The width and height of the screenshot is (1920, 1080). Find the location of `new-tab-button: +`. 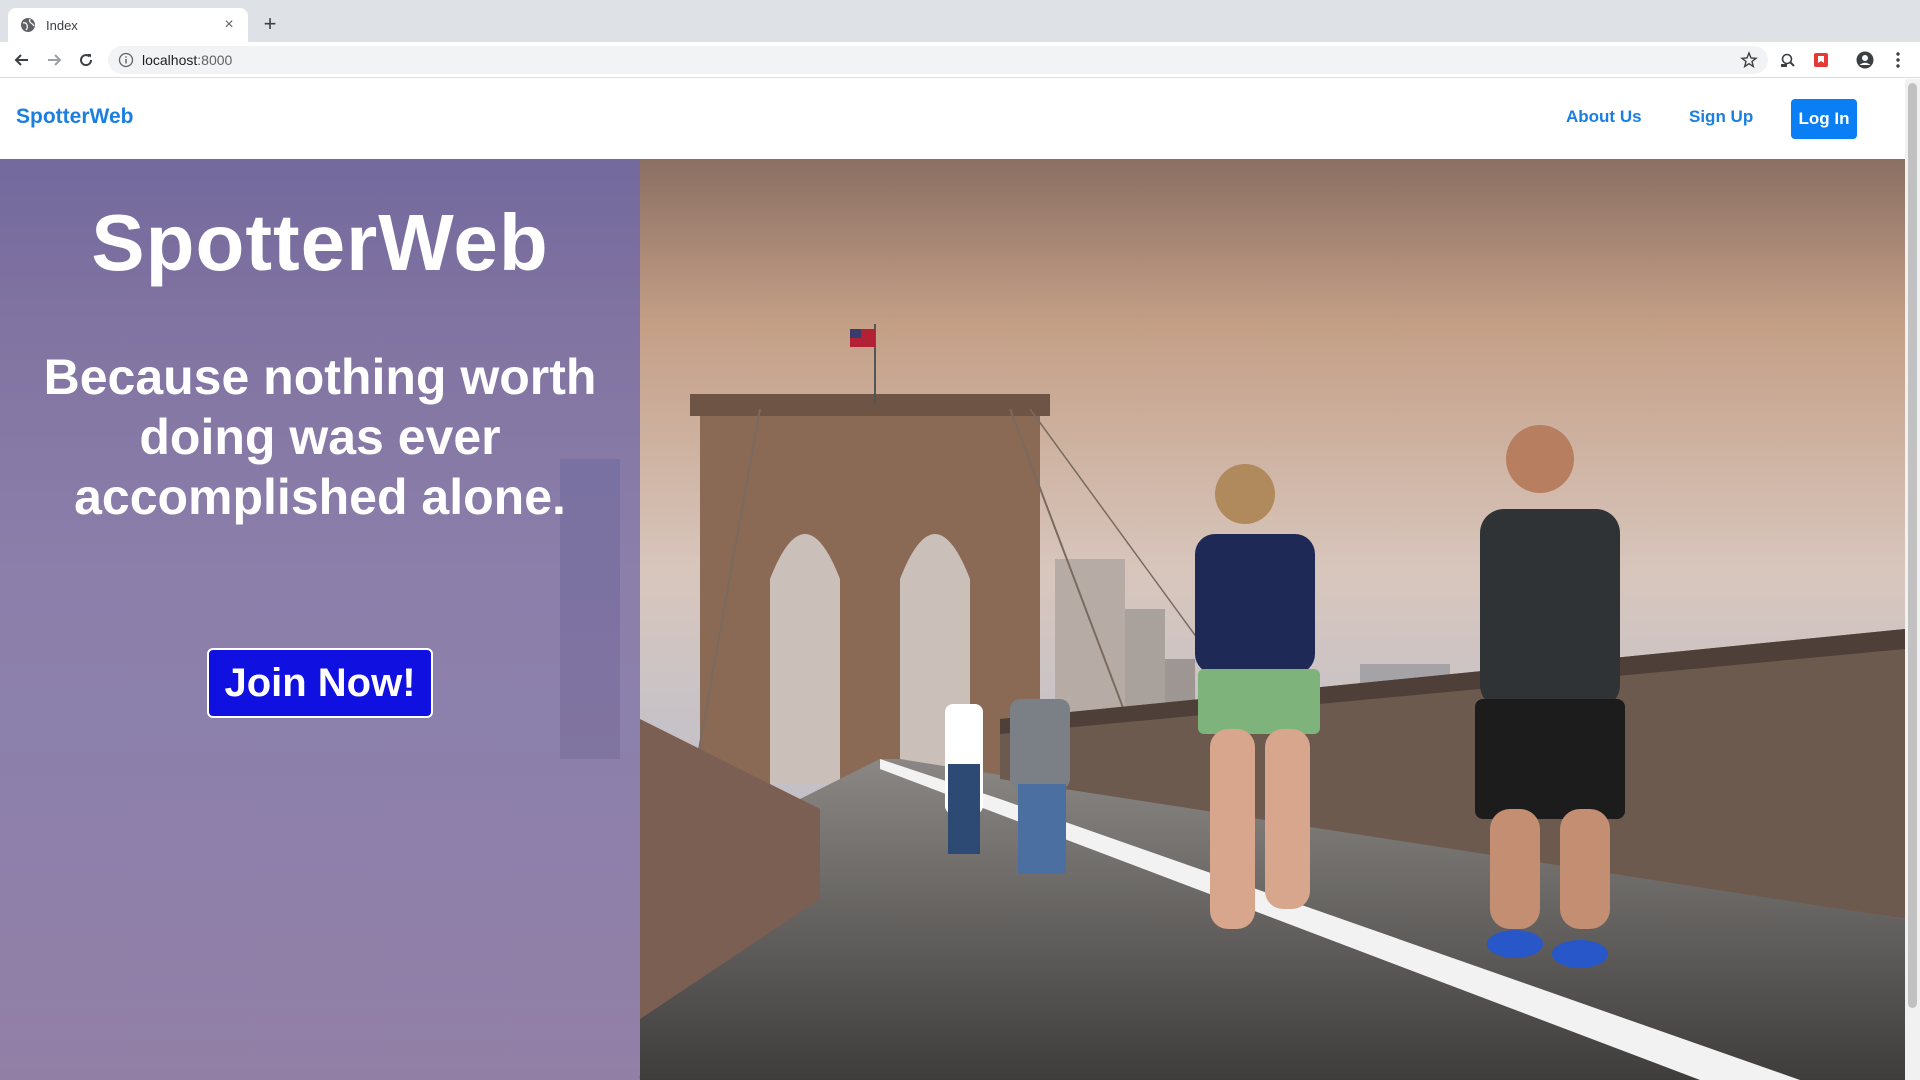

new-tab-button: + is located at coordinates (270, 24).